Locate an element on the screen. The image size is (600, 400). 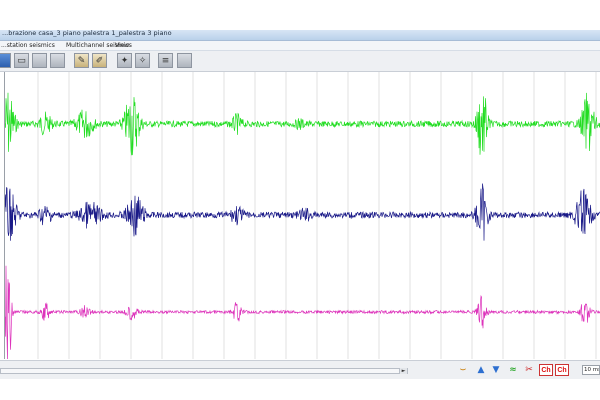
bottom-blank-area is located at coordinates (300, 389).